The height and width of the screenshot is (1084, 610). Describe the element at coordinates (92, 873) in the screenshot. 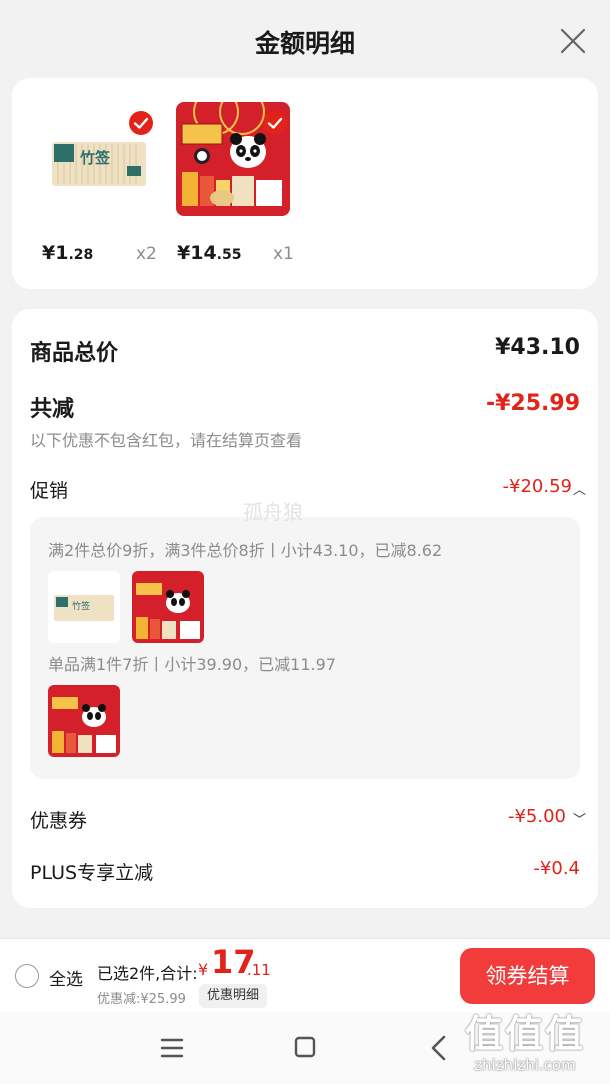

I see `plus-discount-label: PLUS专享立减` at that location.